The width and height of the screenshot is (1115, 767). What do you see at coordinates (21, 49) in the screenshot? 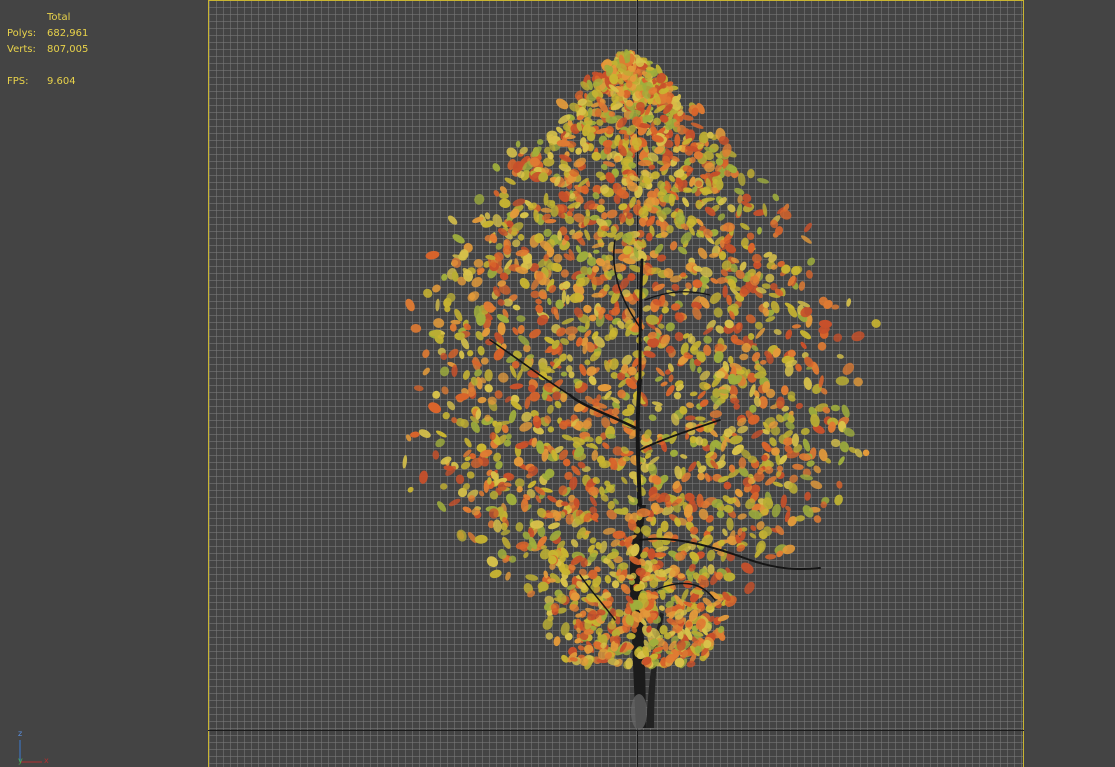
I see `verts-label: Verts:` at bounding box center [21, 49].